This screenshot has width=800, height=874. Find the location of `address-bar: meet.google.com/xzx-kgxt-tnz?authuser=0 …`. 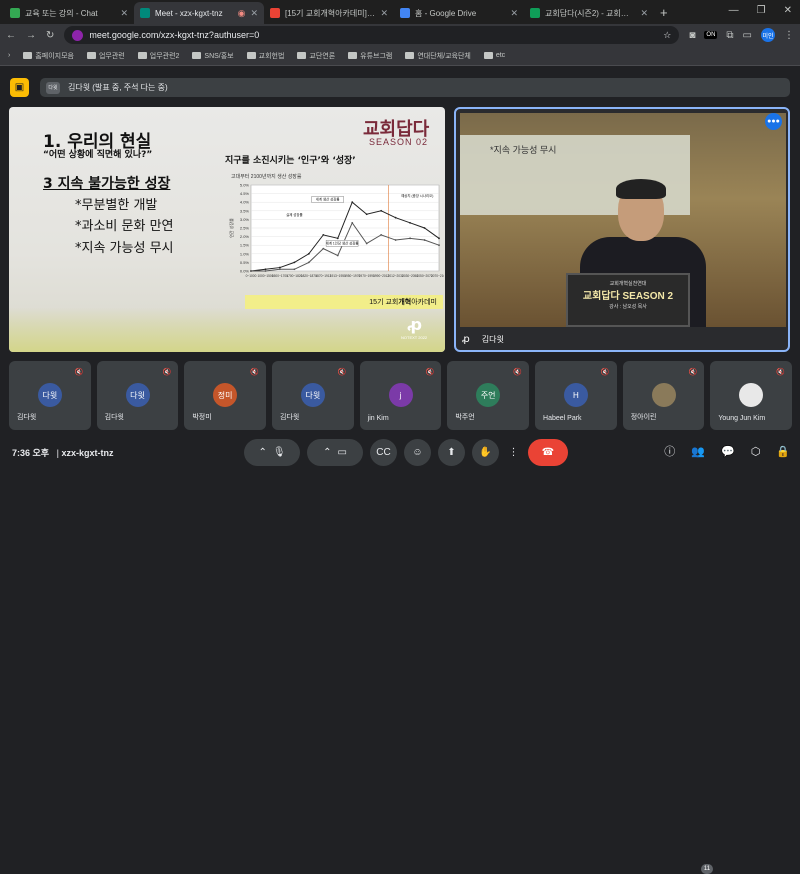

address-bar: meet.google.com/xzx-kgxt-tnz?authuser=0 … is located at coordinates (372, 35).